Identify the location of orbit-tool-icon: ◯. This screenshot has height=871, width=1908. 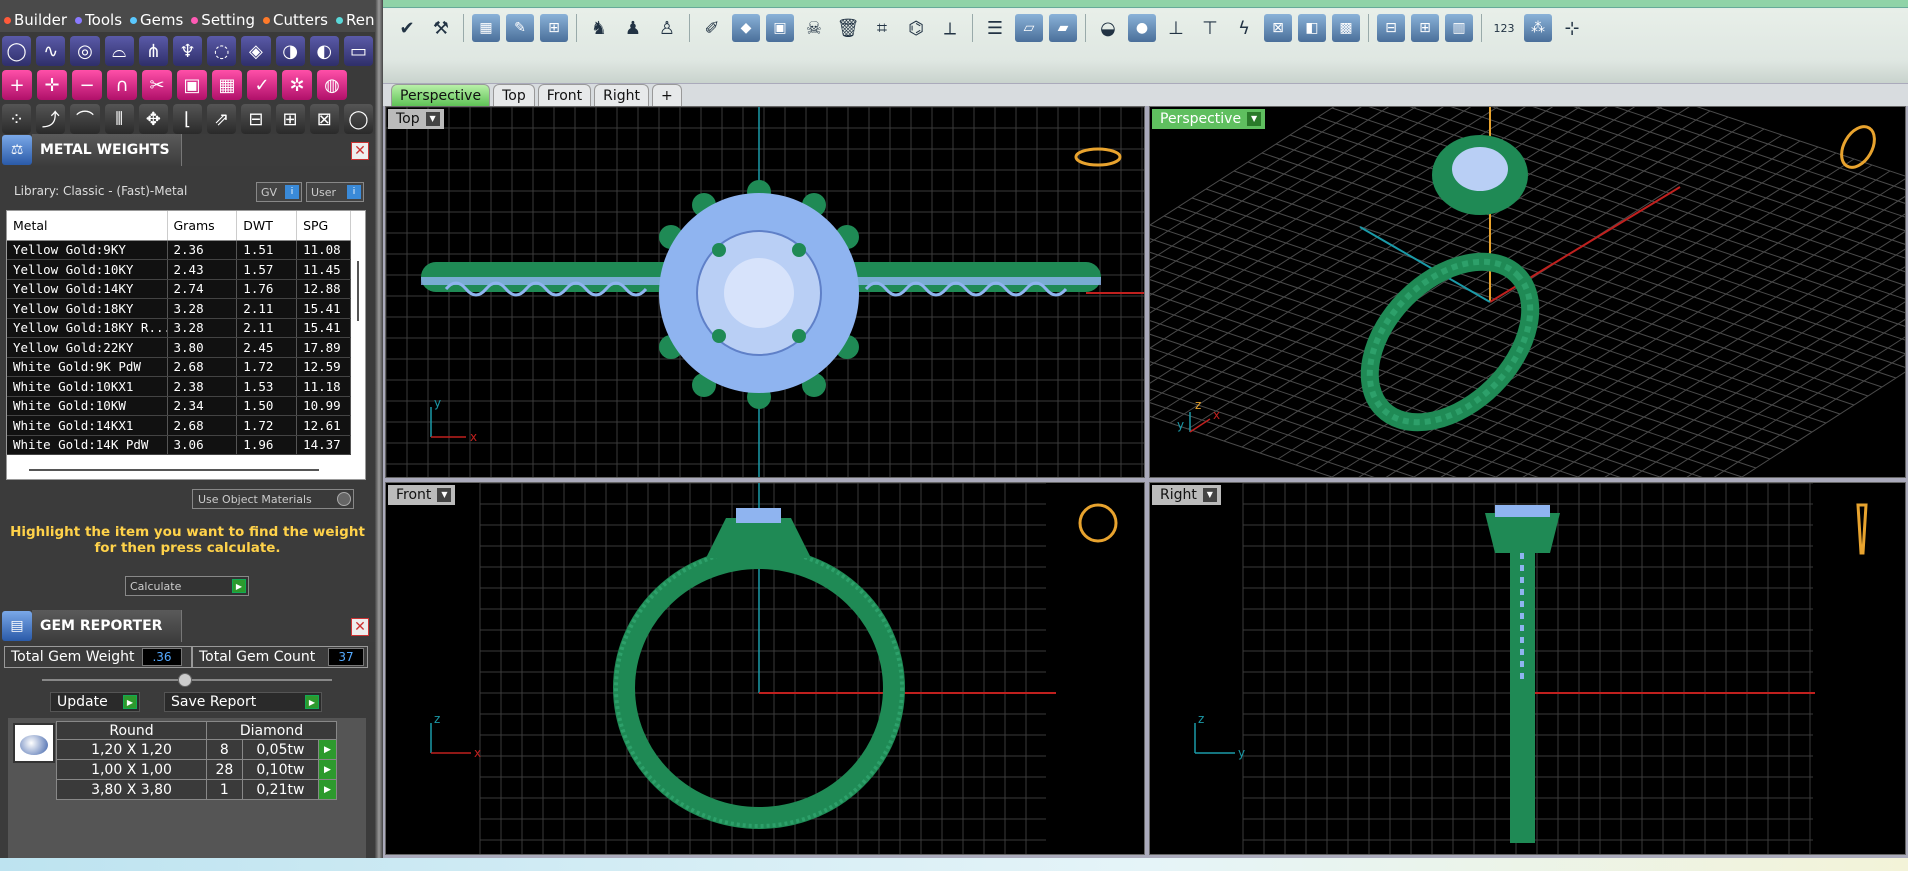
(358, 119).